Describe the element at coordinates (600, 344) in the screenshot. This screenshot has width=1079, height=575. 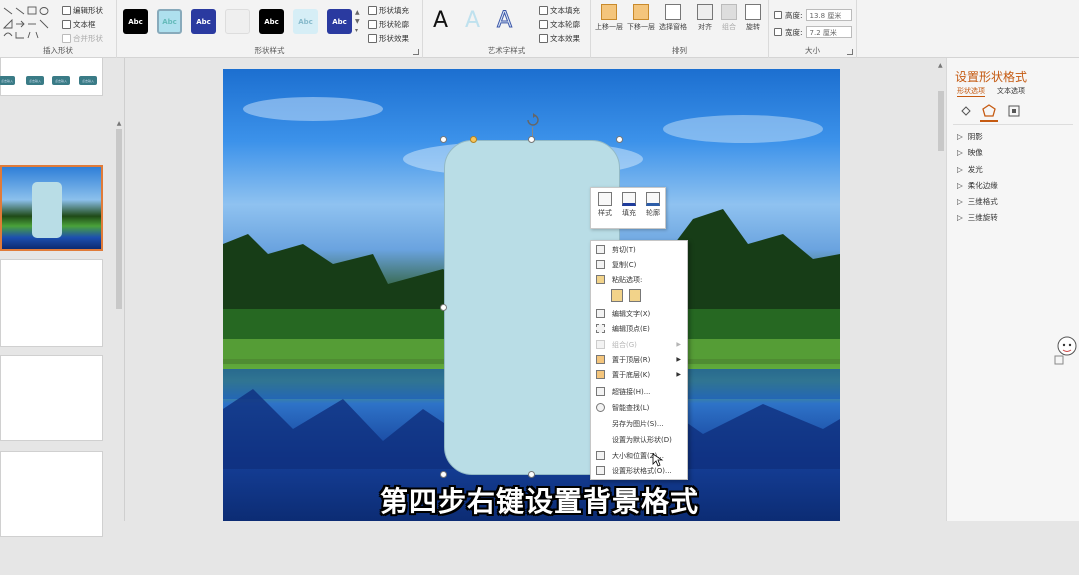
I see `group-icon` at that location.